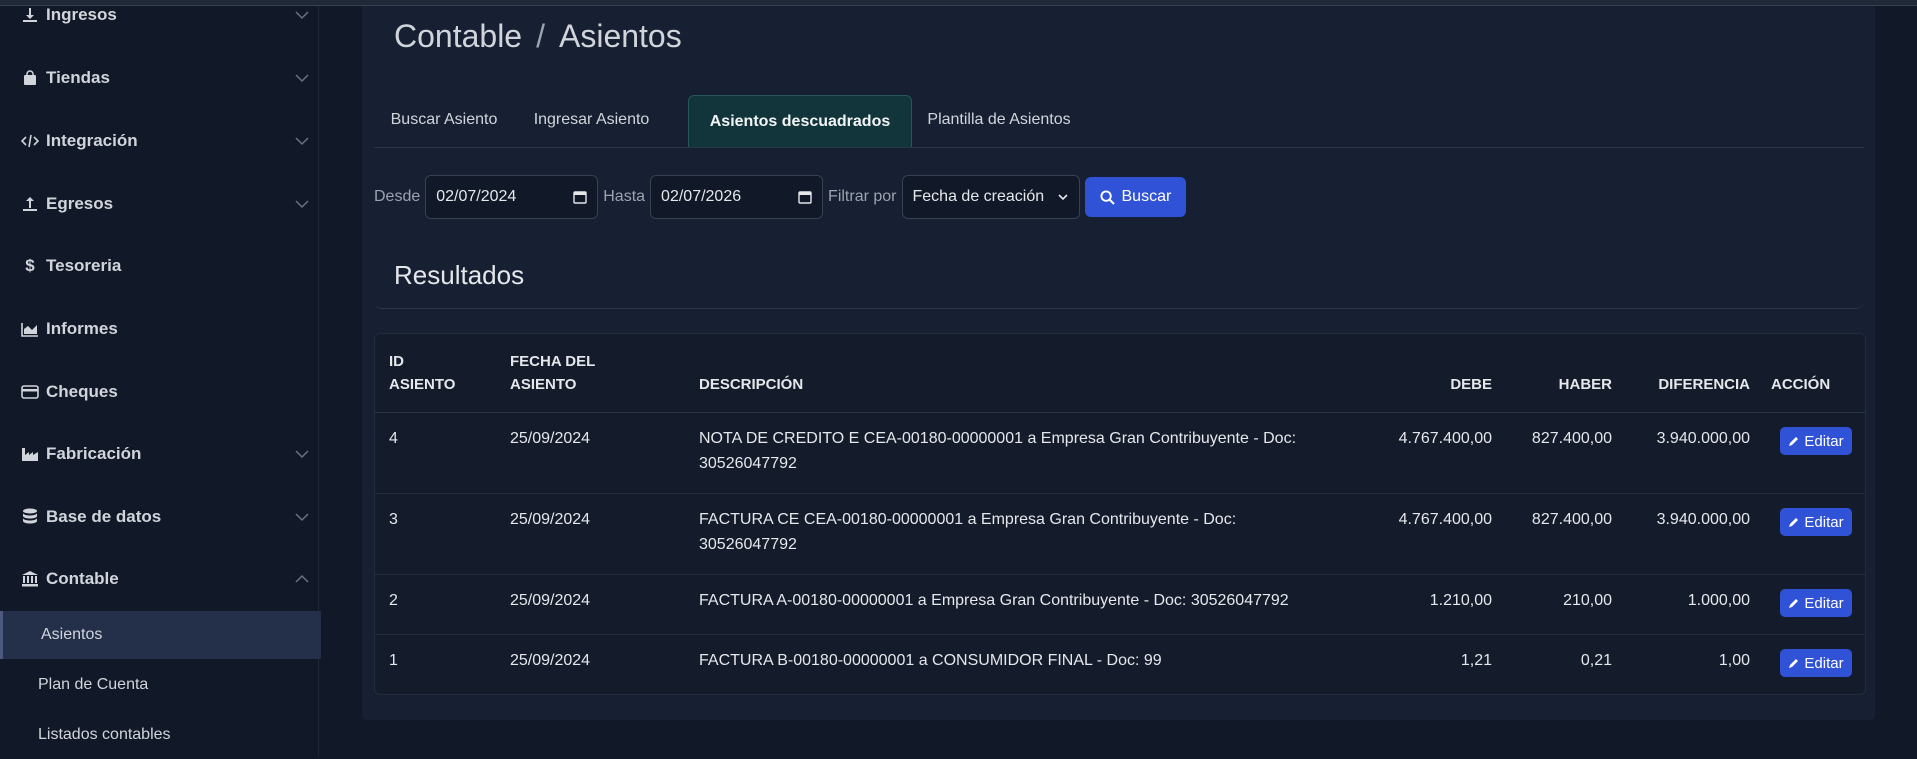 The width and height of the screenshot is (1917, 759). Describe the element at coordinates (30, 517) in the screenshot. I see `database-icon` at that location.